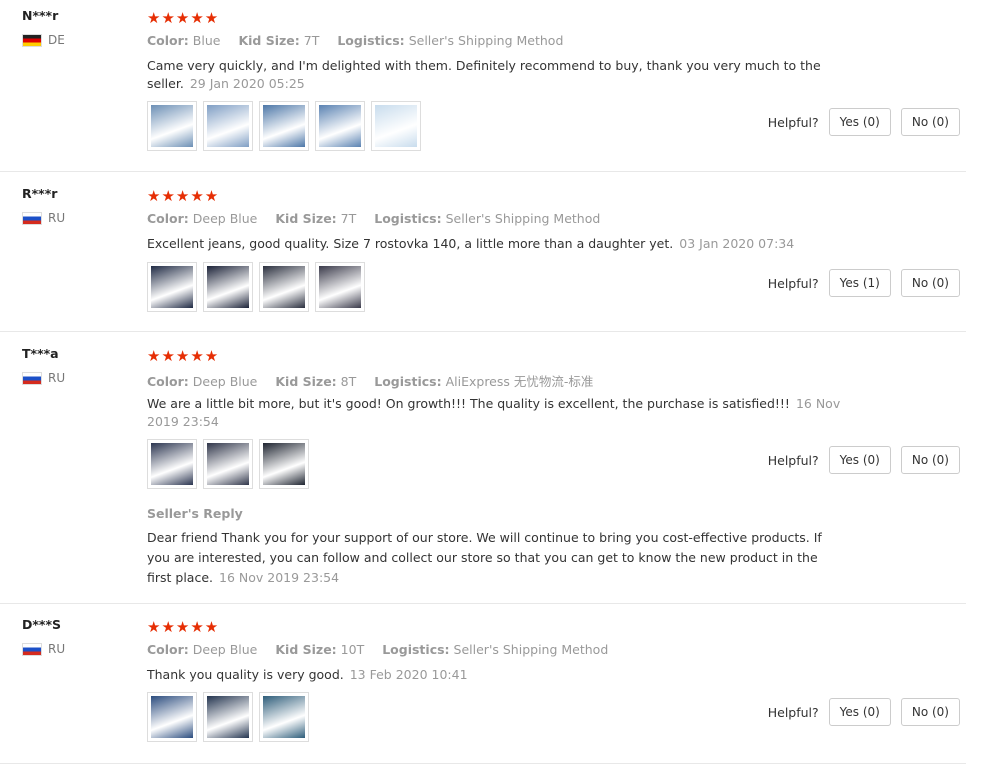 The image size is (984, 766). I want to click on germany-flag-icon, so click(32, 40).